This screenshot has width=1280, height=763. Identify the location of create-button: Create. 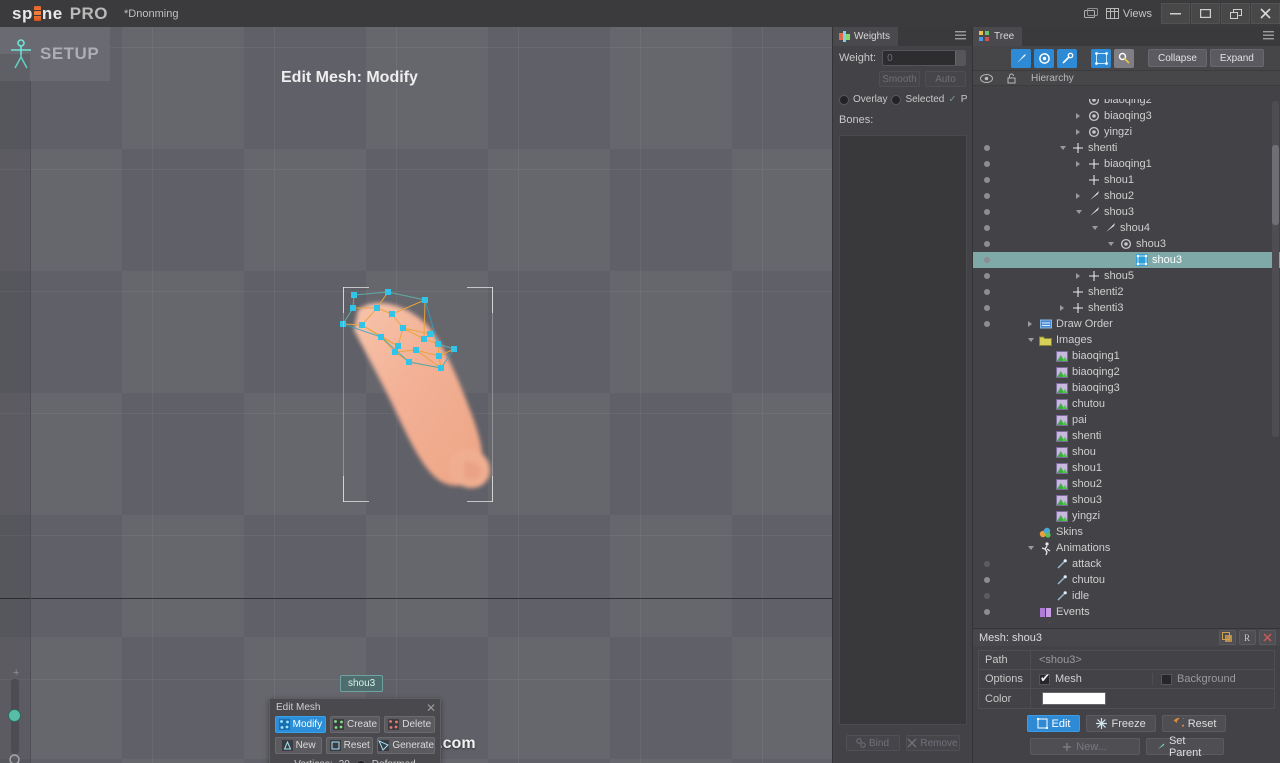
(355, 724).